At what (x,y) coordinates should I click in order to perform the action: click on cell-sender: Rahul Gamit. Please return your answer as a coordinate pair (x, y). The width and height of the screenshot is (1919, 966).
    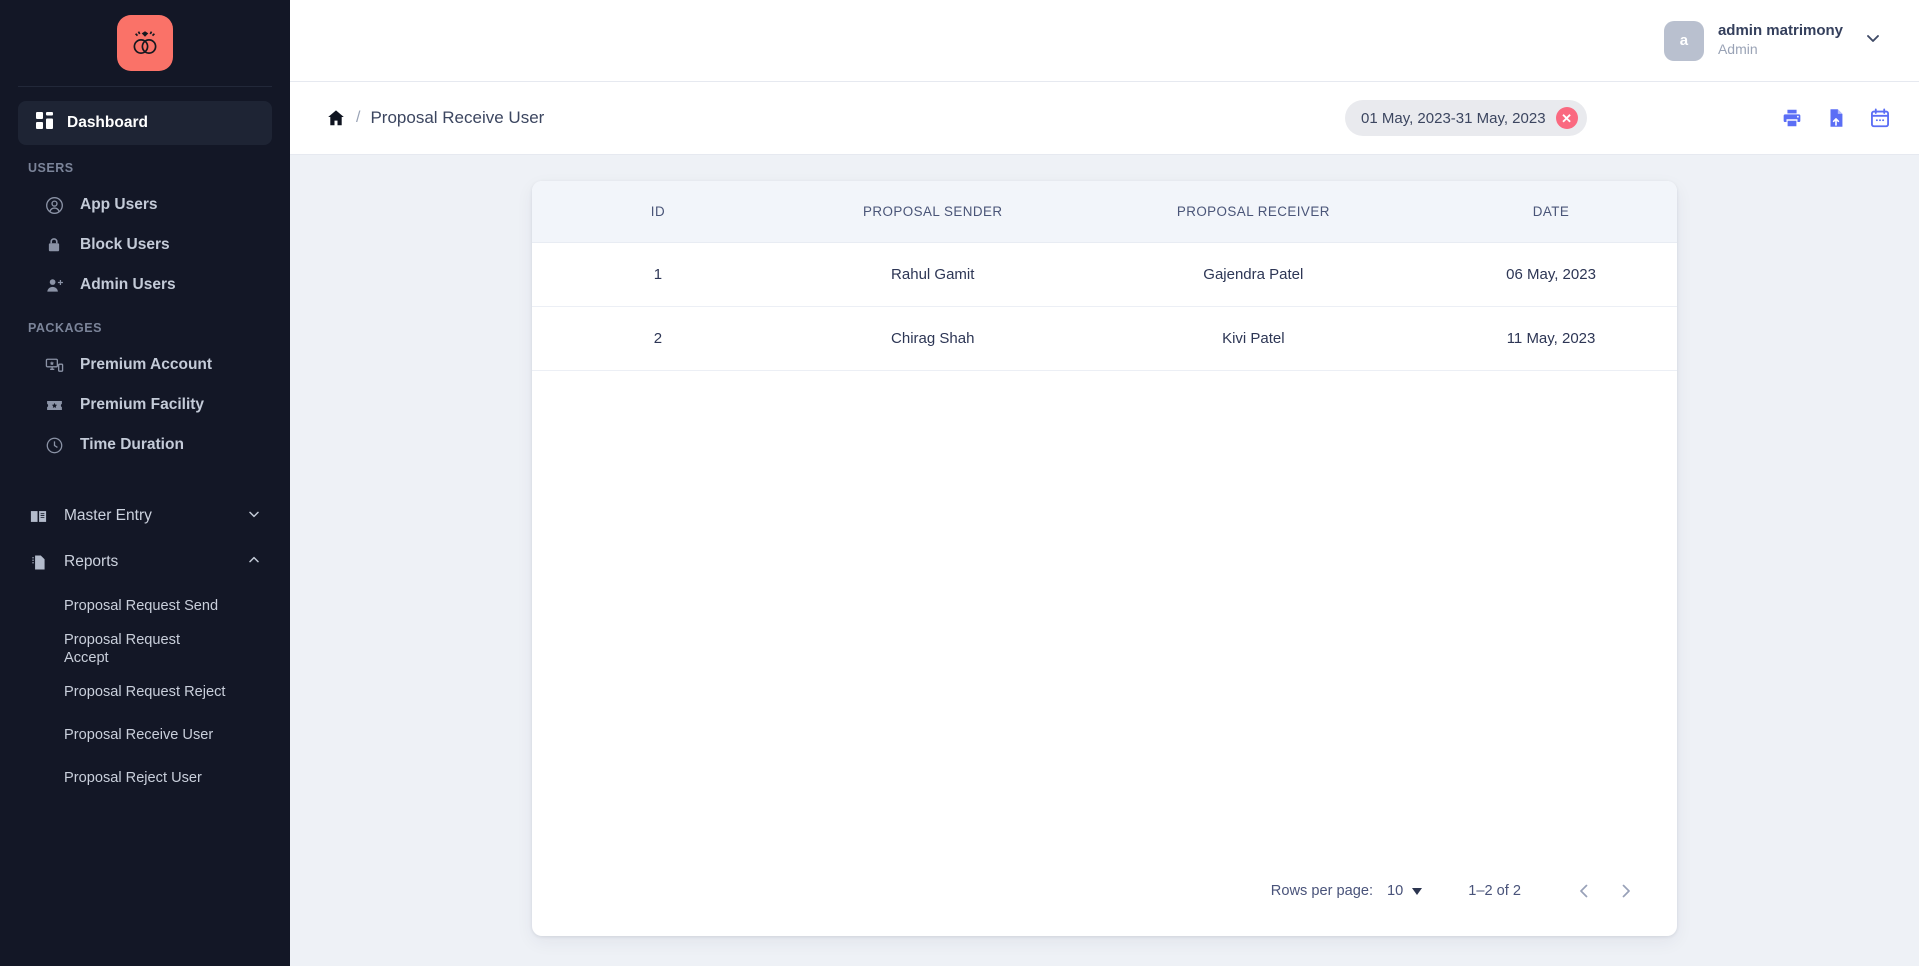
    Looking at the image, I should click on (932, 274).